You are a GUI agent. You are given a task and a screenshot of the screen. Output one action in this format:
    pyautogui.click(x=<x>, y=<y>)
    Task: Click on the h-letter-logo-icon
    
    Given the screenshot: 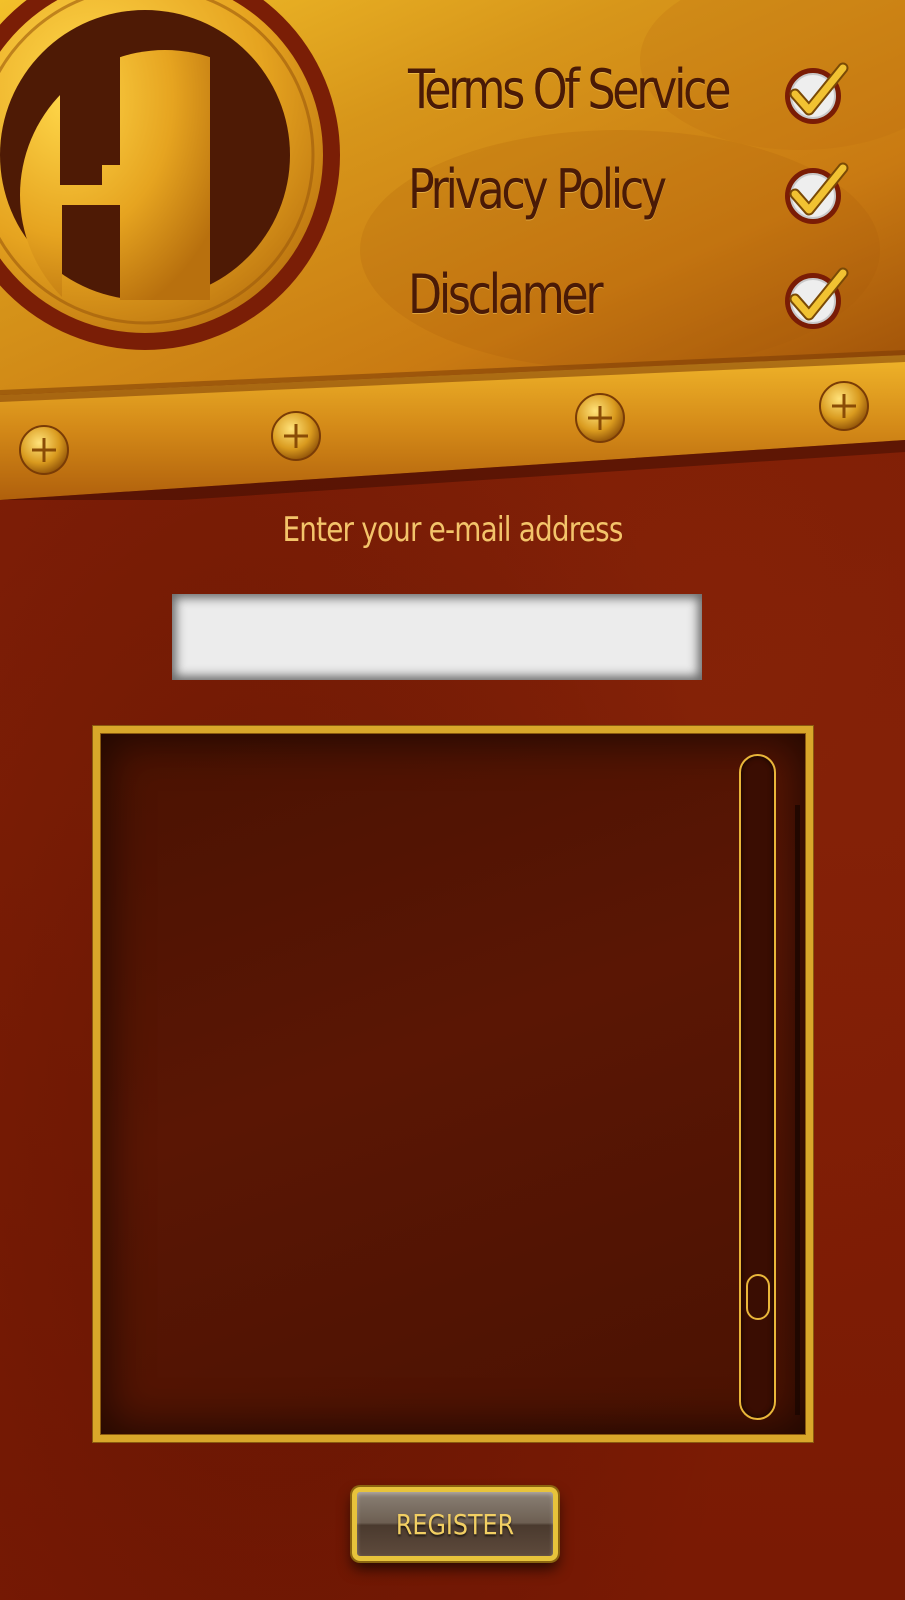 What is the action you would take?
    pyautogui.click(x=185, y=185)
    